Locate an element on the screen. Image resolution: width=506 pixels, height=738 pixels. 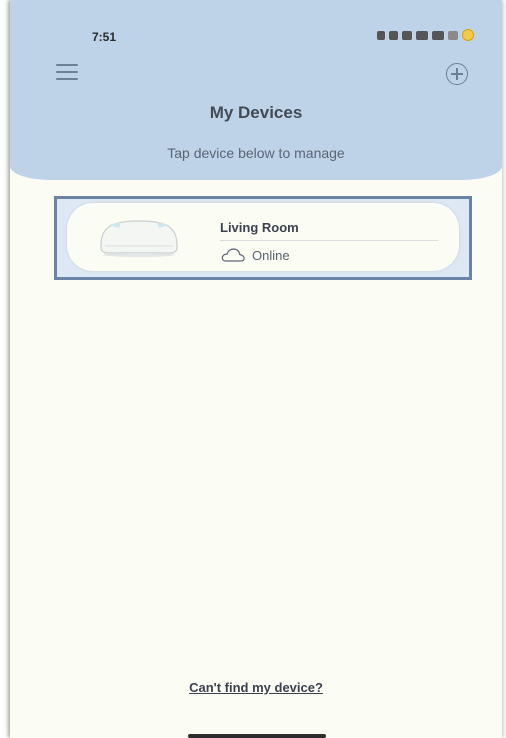
device-card-inner: Living Room Online is located at coordinates (263, 237).